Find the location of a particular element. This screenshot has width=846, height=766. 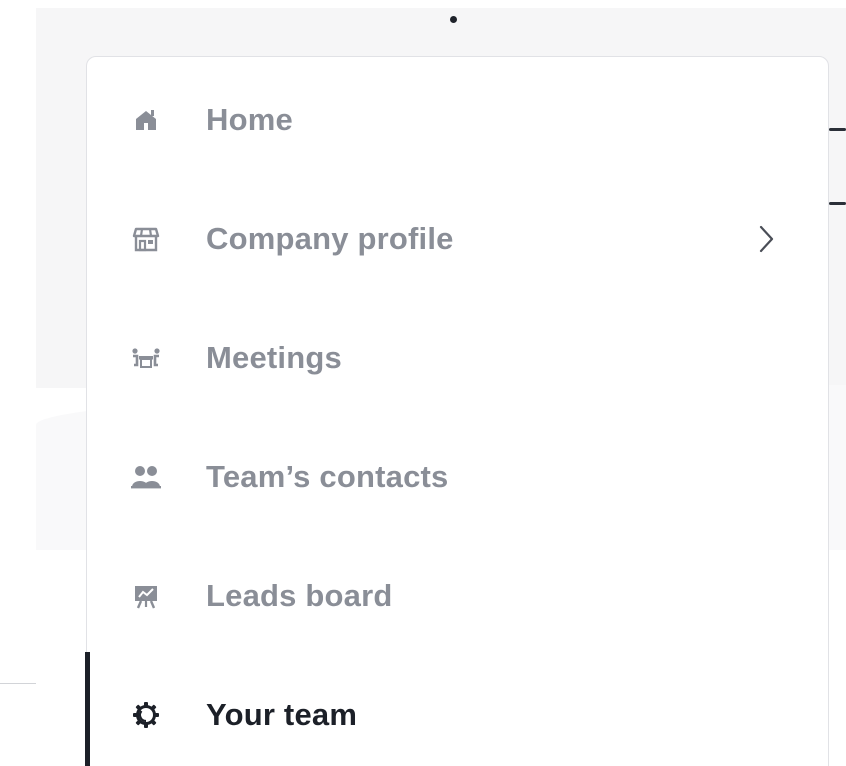

divider is located at coordinates (18, 683).